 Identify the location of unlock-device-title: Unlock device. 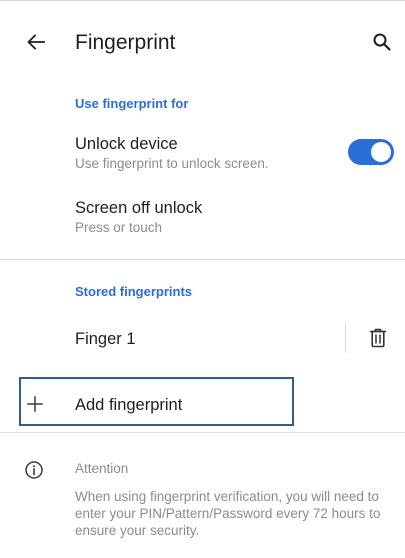
(126, 144).